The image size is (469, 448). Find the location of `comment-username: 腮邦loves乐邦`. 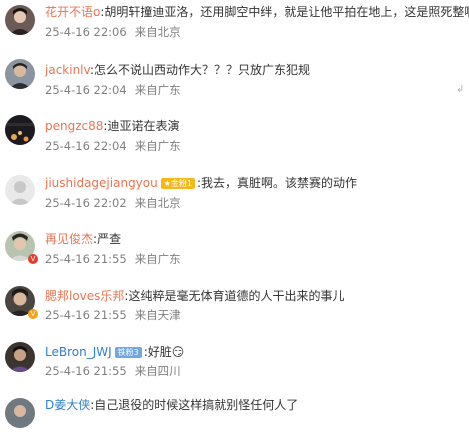

comment-username: 腮邦loves乐邦 is located at coordinates (84, 296).